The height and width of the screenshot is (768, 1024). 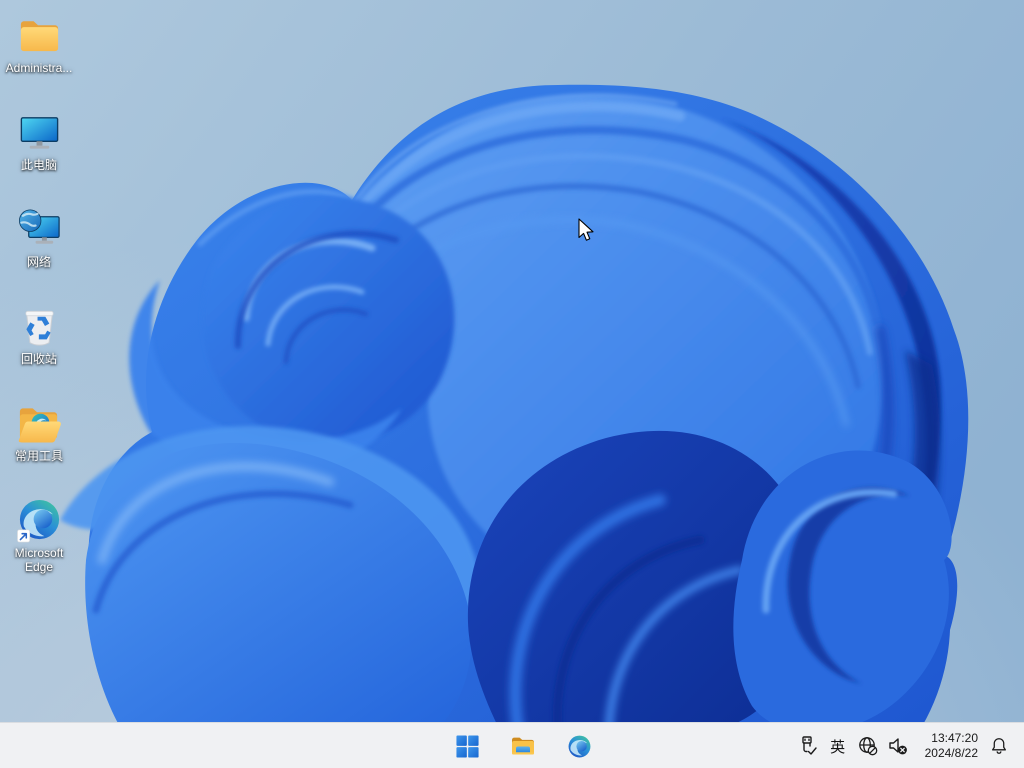 I want to click on start-button, so click(x=467, y=746).